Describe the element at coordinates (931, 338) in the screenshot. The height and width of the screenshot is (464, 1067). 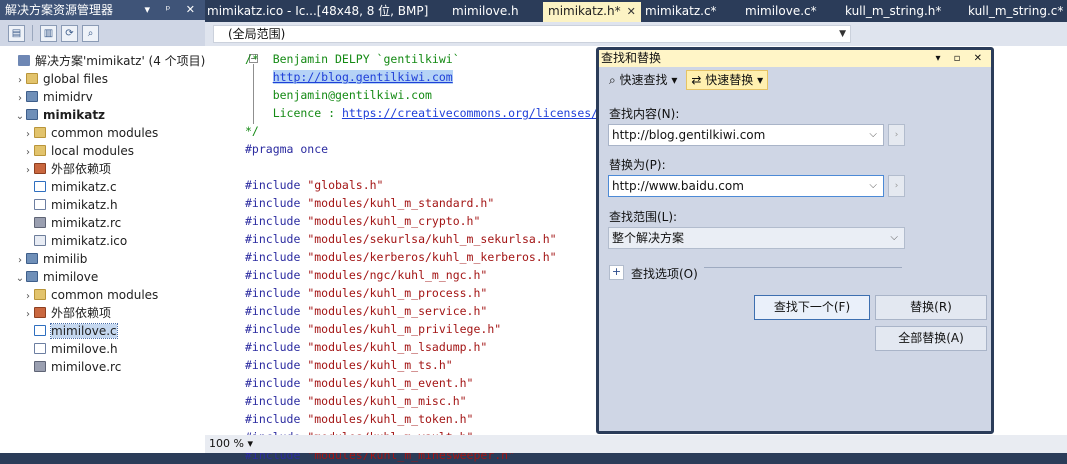
I see `replace-all-button: 全部替换(A)` at that location.